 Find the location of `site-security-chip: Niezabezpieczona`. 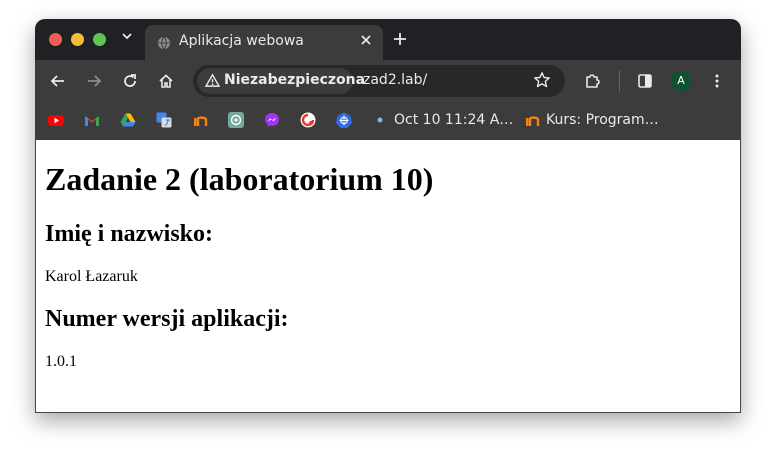

site-security-chip: Niezabezpieczona is located at coordinates (281, 81).